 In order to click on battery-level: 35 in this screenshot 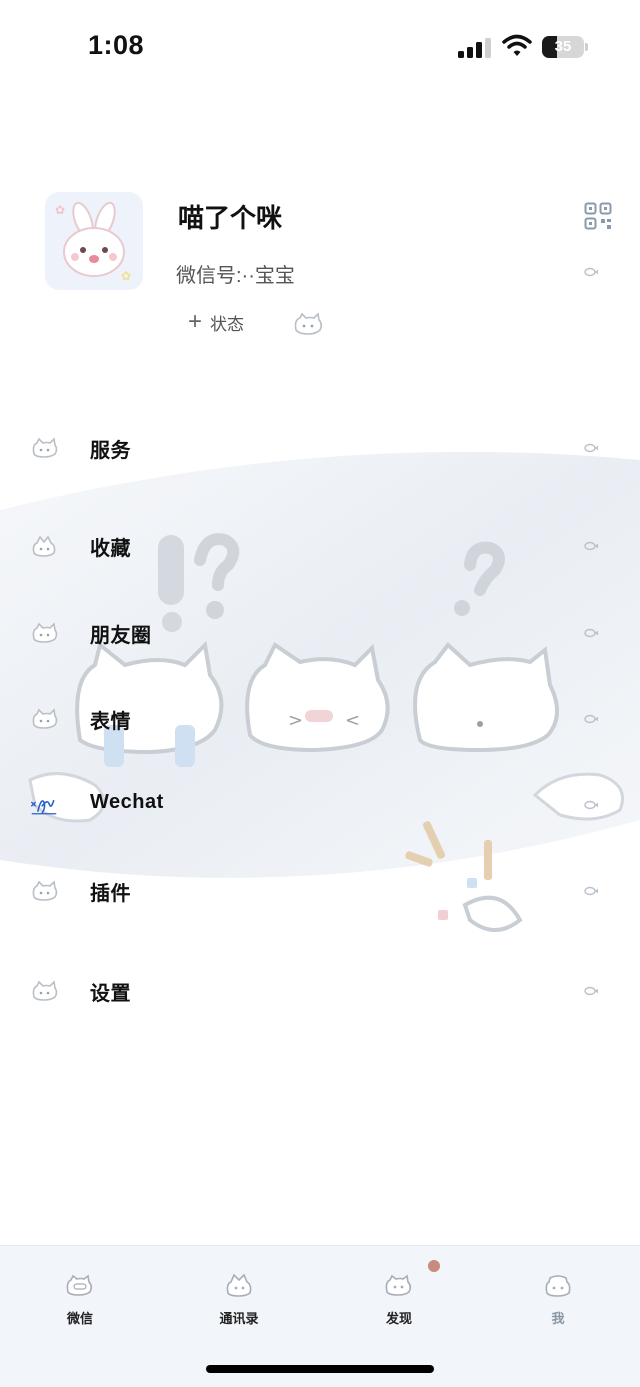, I will do `click(563, 46)`.